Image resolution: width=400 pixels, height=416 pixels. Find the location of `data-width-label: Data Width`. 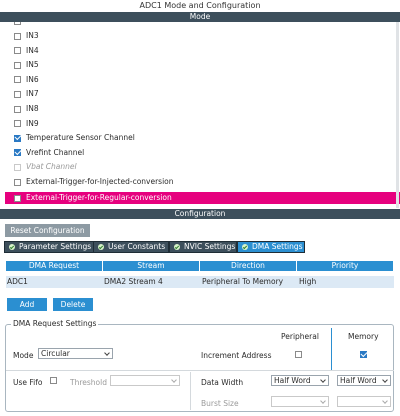

data-width-label: Data Width is located at coordinates (222, 382).